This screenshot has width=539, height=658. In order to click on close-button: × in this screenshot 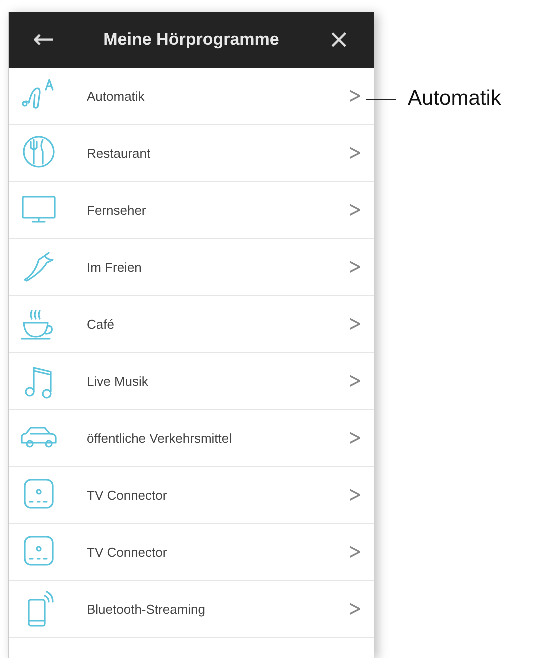, I will do `click(339, 40)`.